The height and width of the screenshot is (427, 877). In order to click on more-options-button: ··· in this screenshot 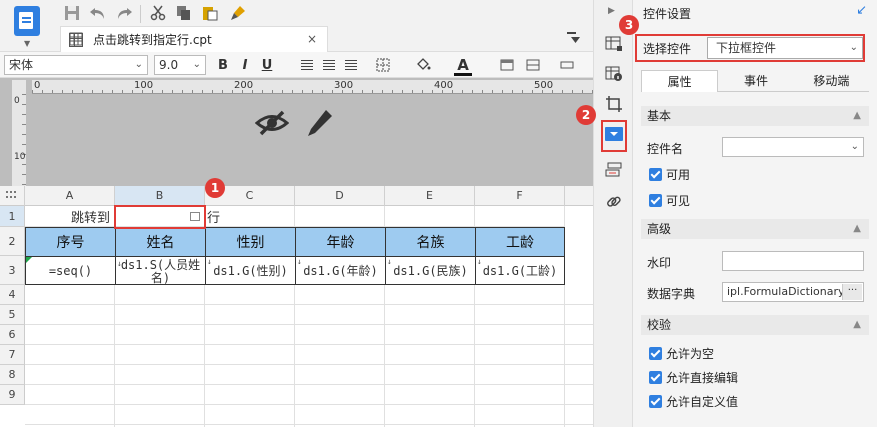, I will do `click(852, 292)`.